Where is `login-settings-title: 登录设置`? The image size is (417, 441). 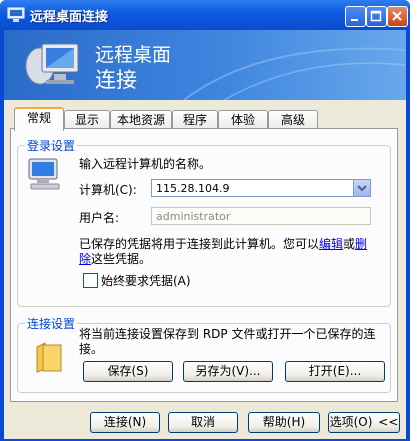
login-settings-title: 登录设置 is located at coordinates (51, 145).